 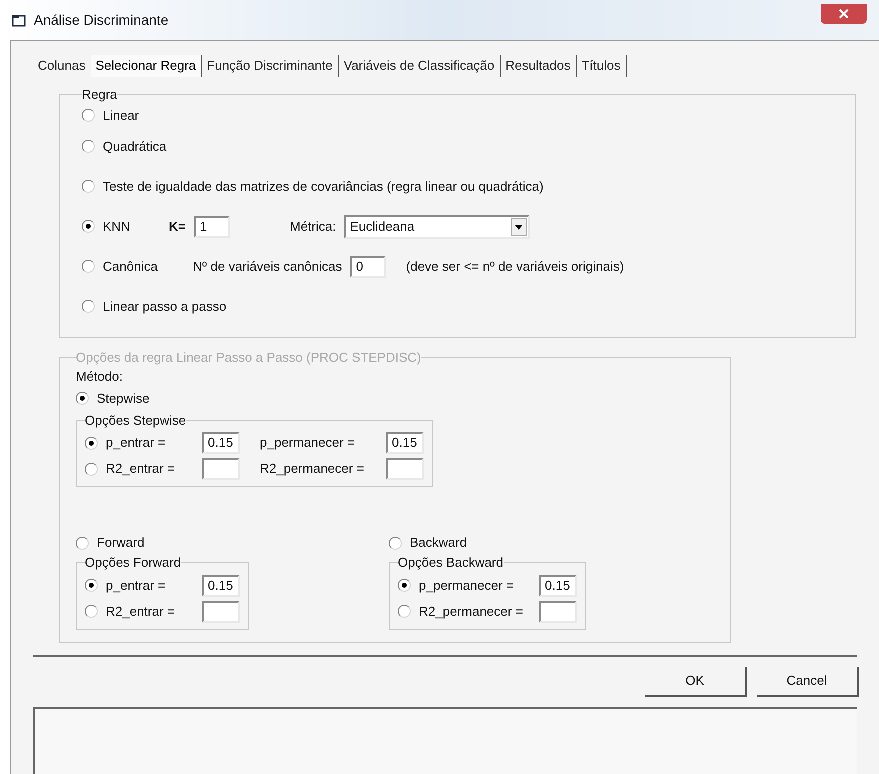 I want to click on group-title: Opções da regra Linear Passo a Passo (PROC STEPDISC), so click(x=249, y=357).